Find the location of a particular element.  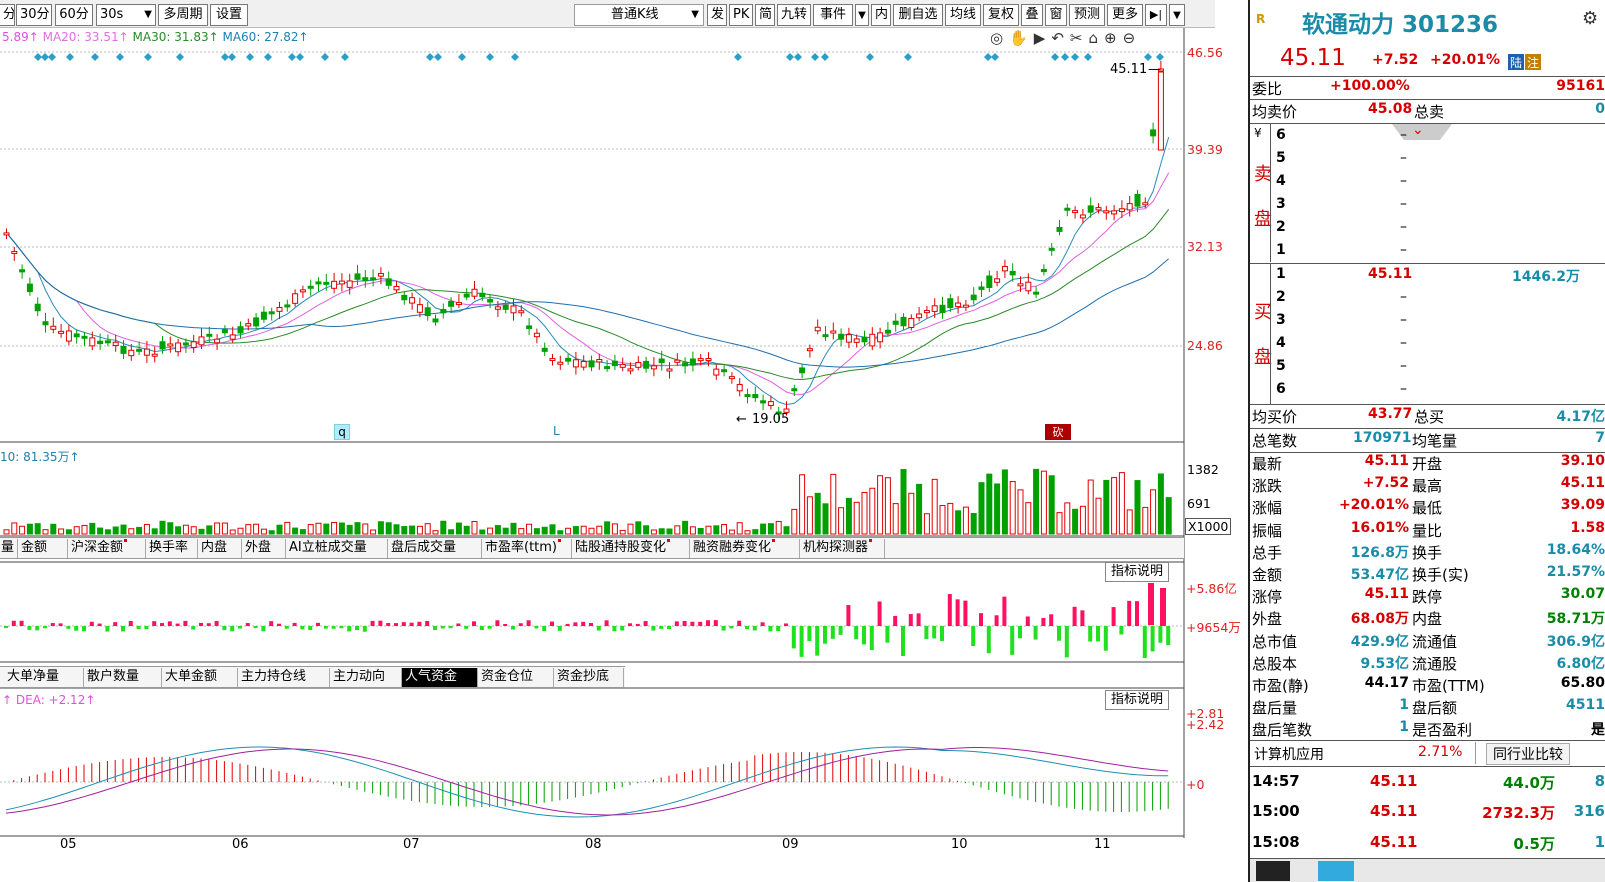

jiuzhuan-button: 九转 is located at coordinates (794, 15).